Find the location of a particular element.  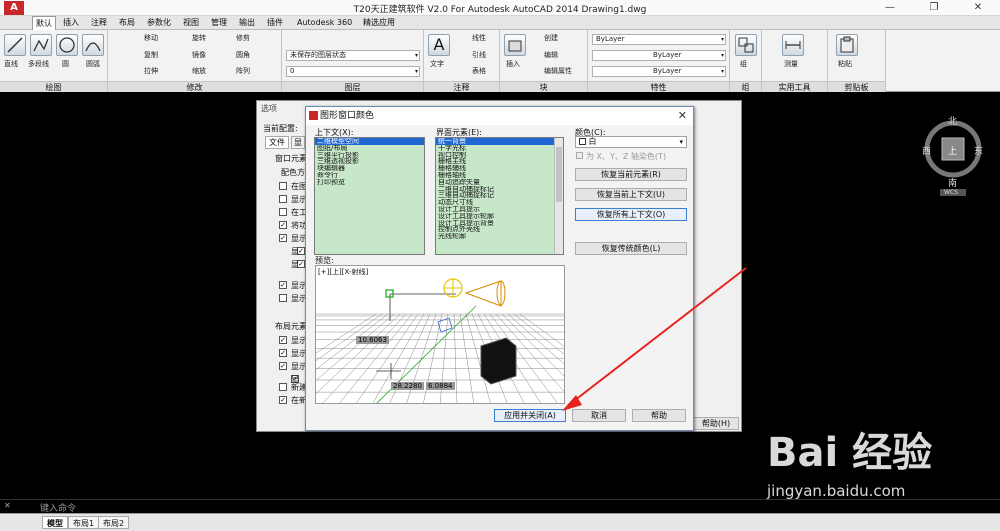

element-list-item: 三维自动捕捉标记 is located at coordinates (499, 195).